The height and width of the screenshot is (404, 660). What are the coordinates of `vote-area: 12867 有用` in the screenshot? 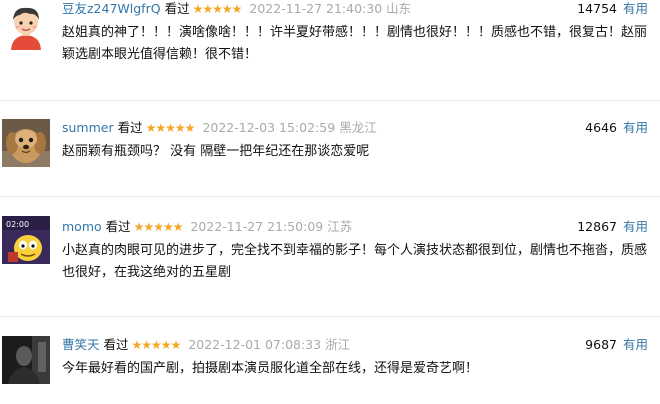 It's located at (612, 227).